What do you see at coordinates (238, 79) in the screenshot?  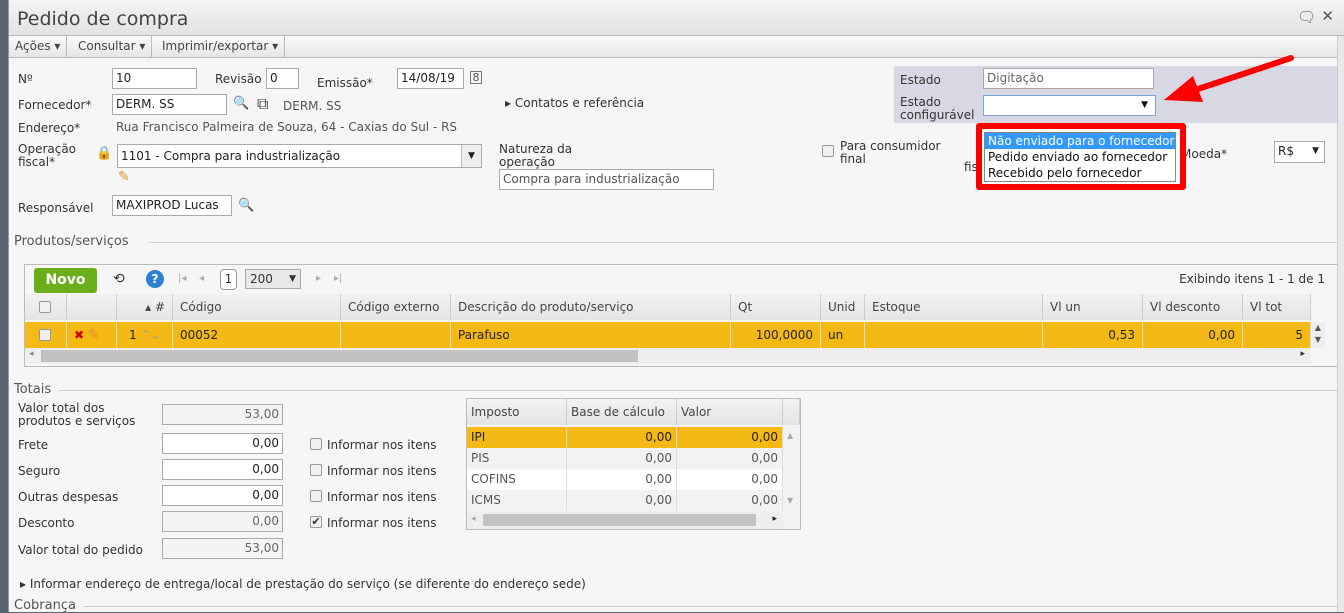 I see `revisao-label: Revisão` at bounding box center [238, 79].